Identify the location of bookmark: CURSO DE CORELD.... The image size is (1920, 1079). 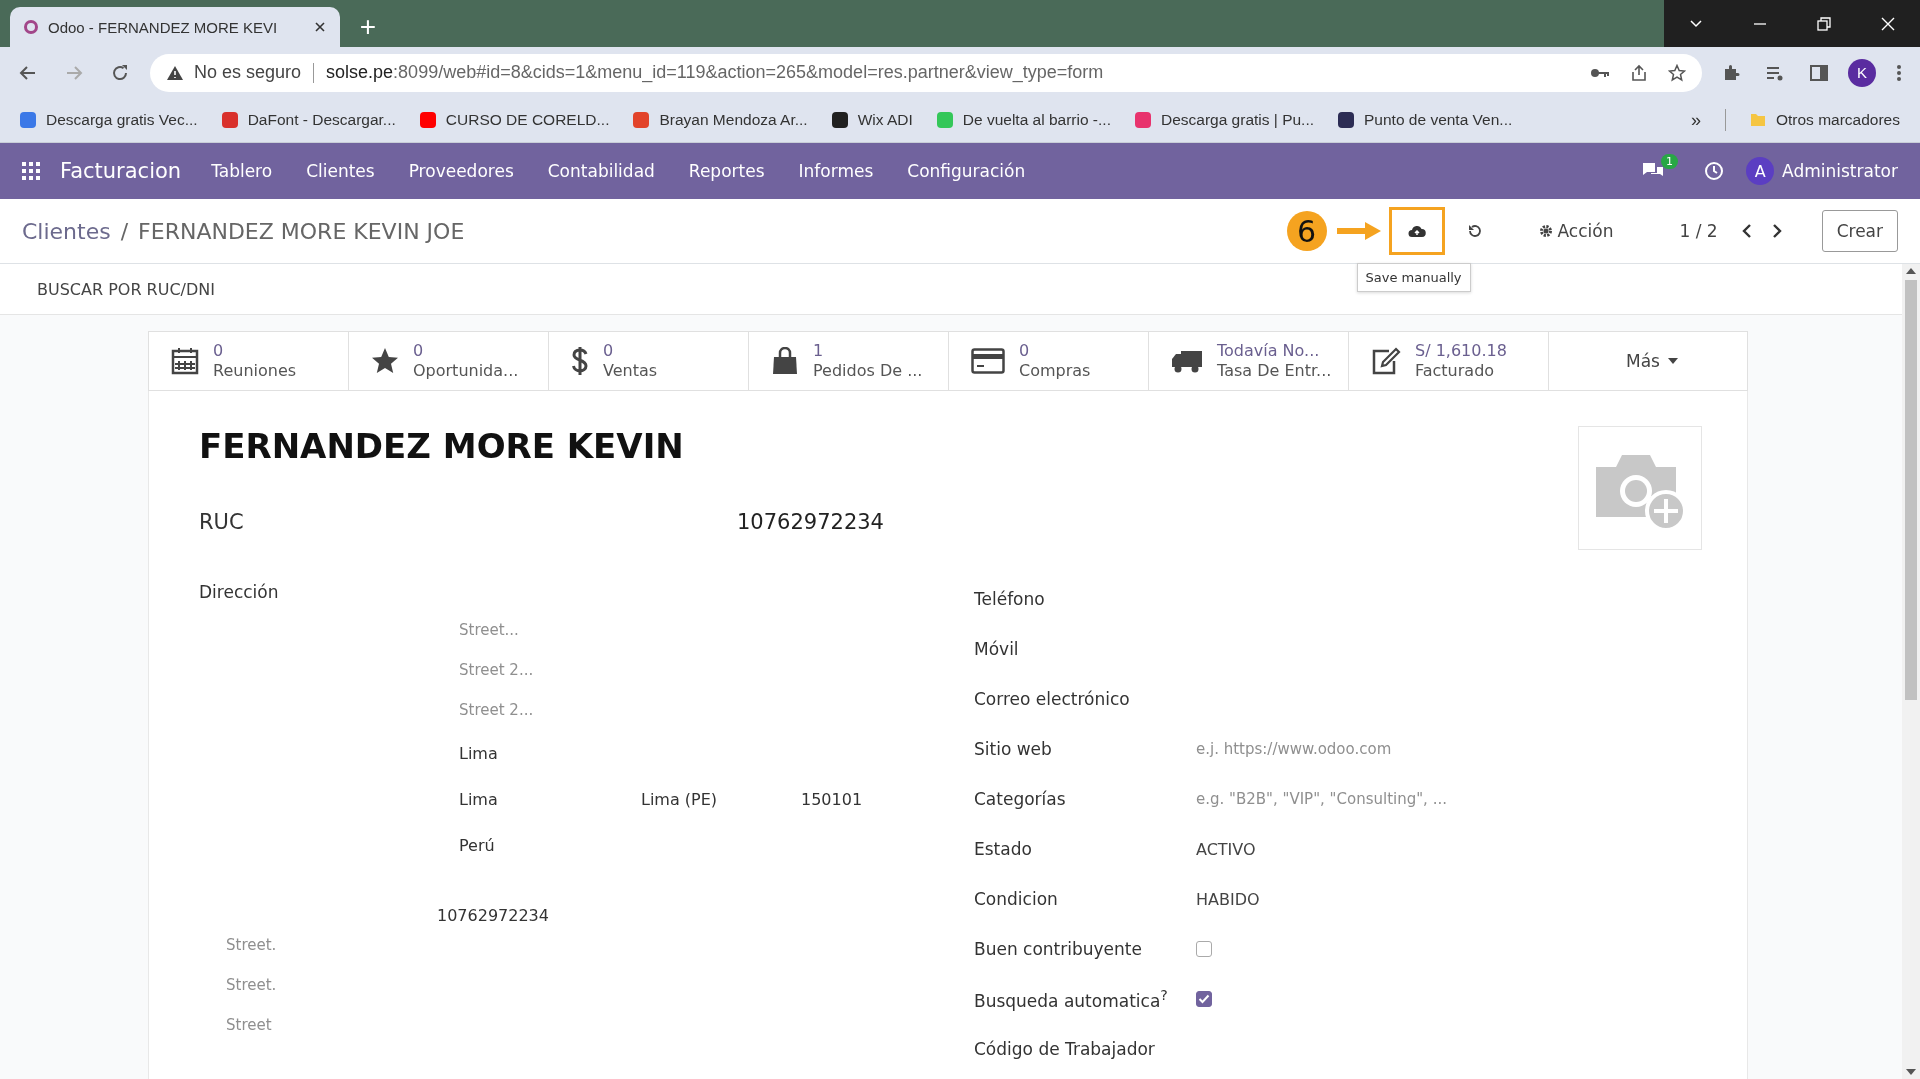
(514, 120).